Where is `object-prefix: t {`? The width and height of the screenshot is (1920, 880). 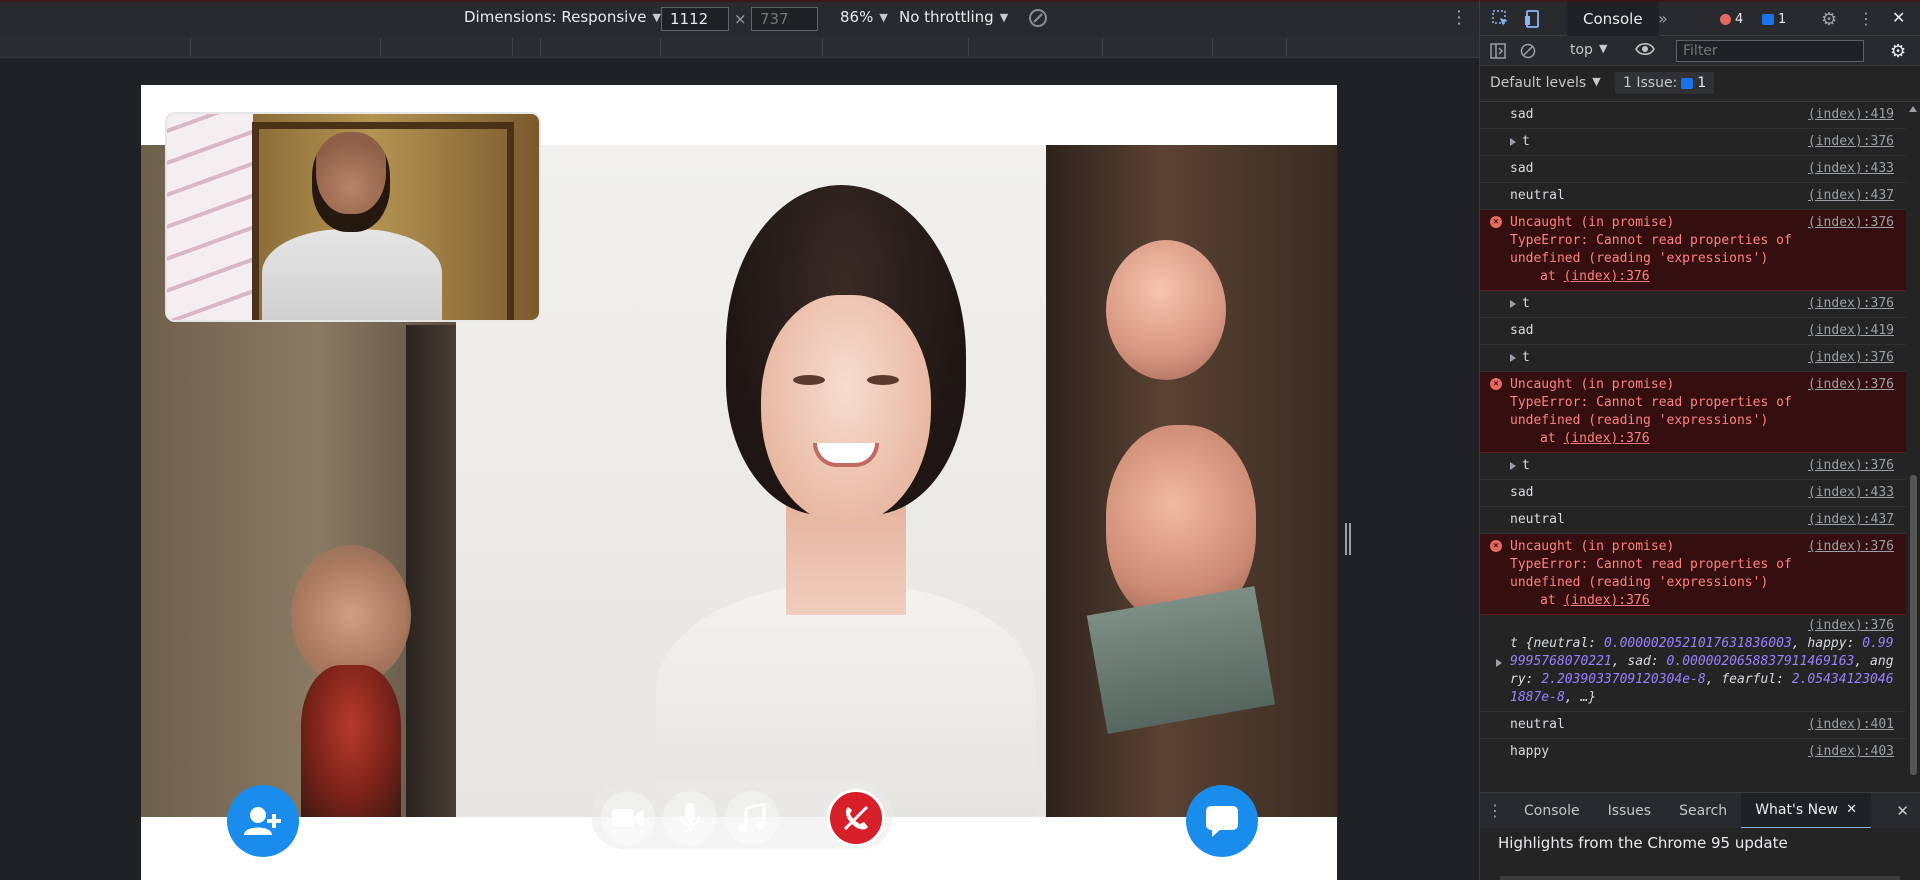 object-prefix: t { is located at coordinates (1522, 643).